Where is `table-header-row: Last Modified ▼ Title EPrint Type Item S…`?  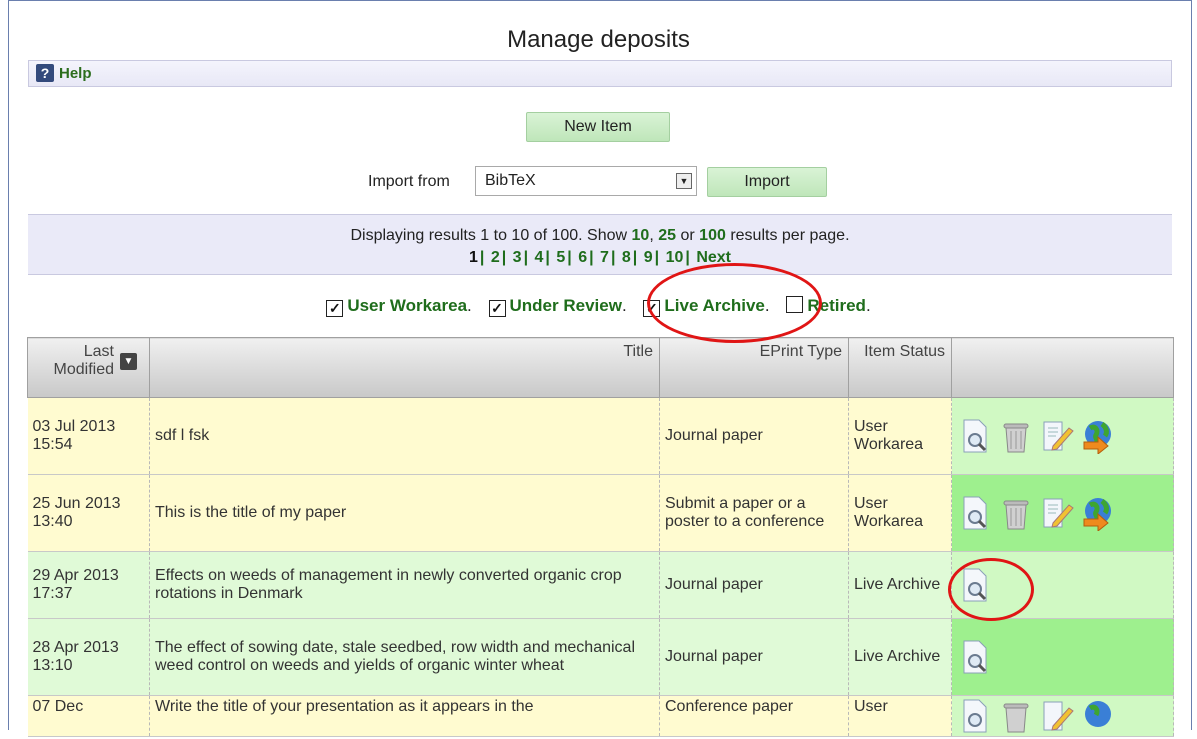 table-header-row: Last Modified ▼ Title EPrint Type Item S… is located at coordinates (600, 367).